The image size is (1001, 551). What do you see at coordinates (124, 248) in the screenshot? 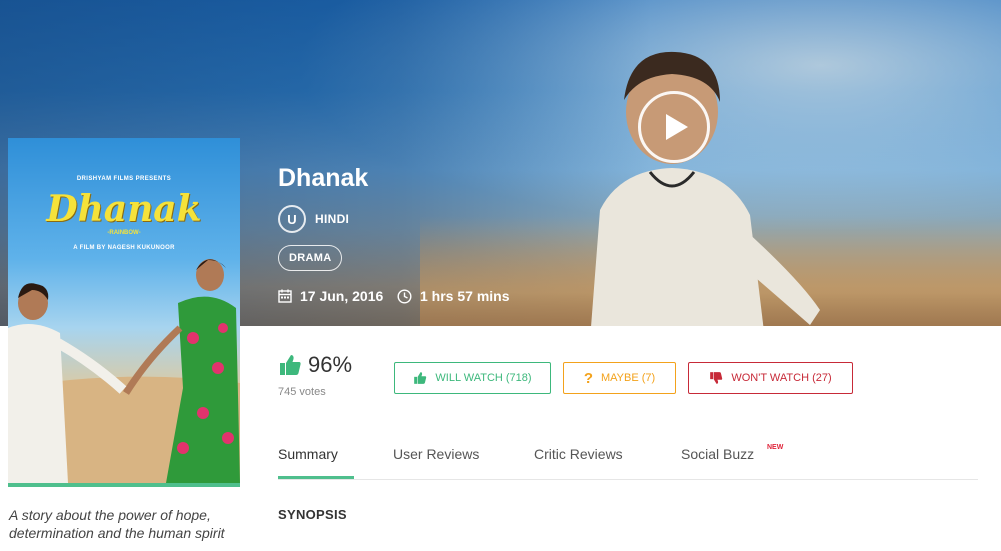
I see `poster-director: A FILM BY NAGESH KUKUNOOR` at bounding box center [124, 248].